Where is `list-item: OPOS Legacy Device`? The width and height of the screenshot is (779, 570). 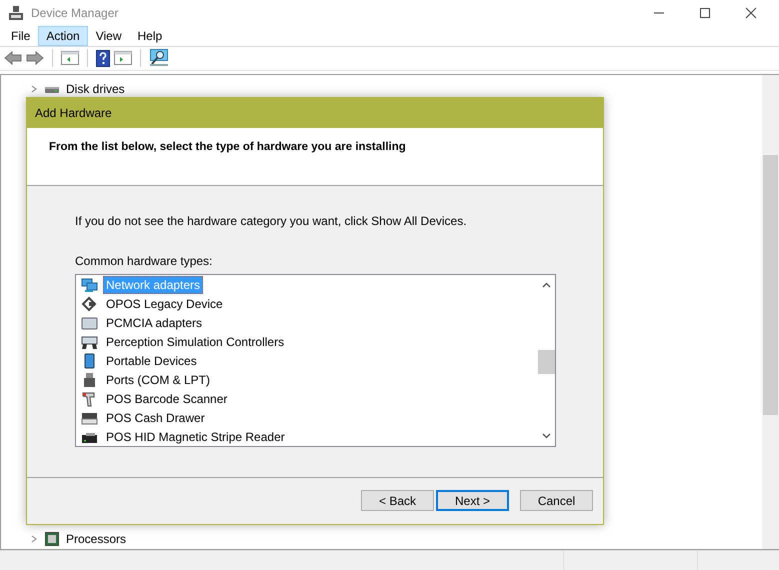
list-item: OPOS Legacy Device is located at coordinates (164, 304).